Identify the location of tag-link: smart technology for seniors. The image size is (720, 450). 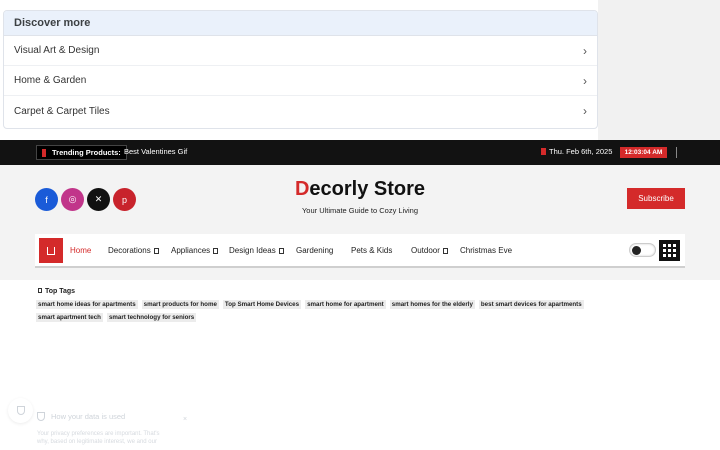
(151, 317).